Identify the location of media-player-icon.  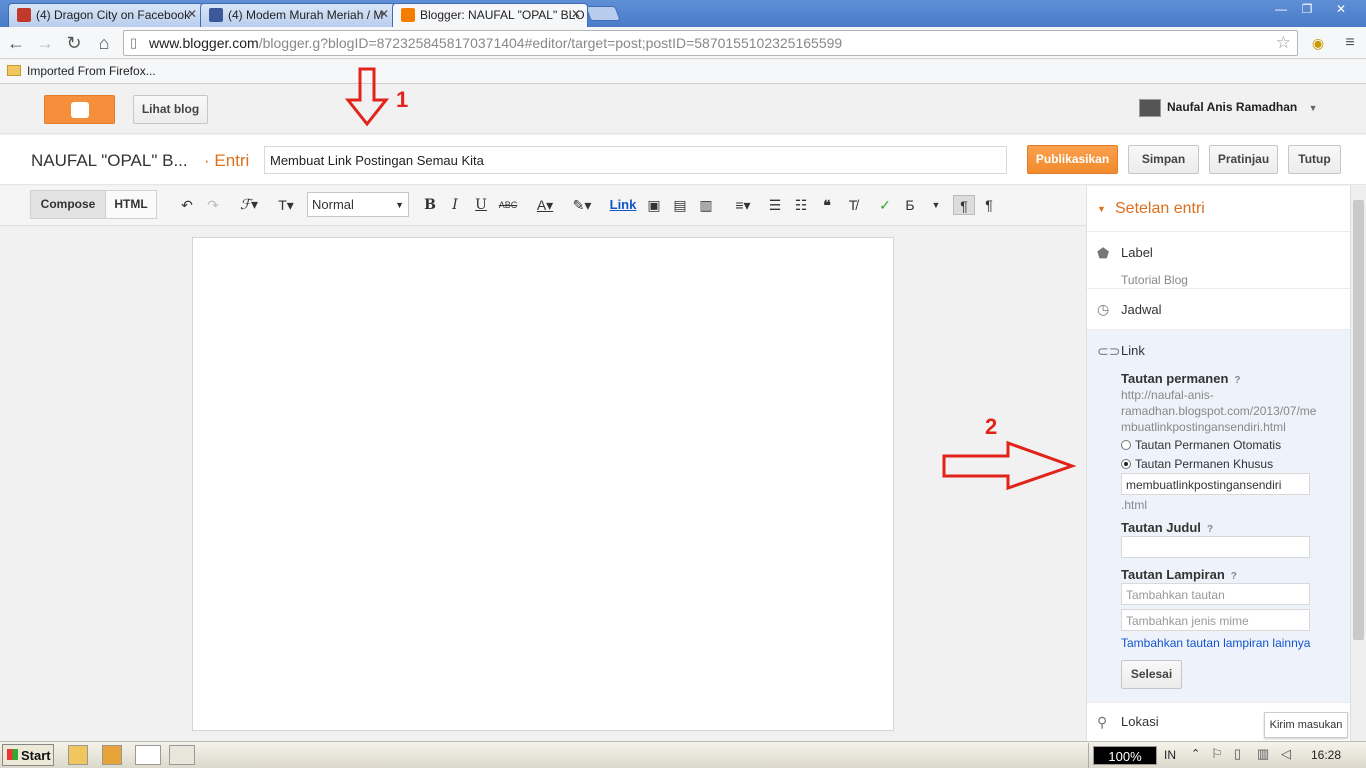
(112, 755).